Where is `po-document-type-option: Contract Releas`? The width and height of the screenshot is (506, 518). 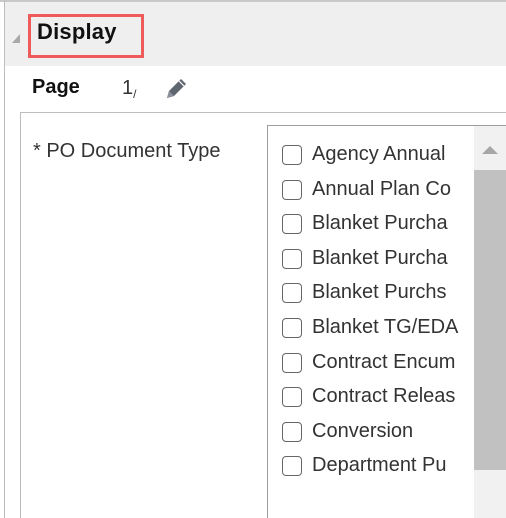 po-document-type-option: Contract Releas is located at coordinates (373, 398).